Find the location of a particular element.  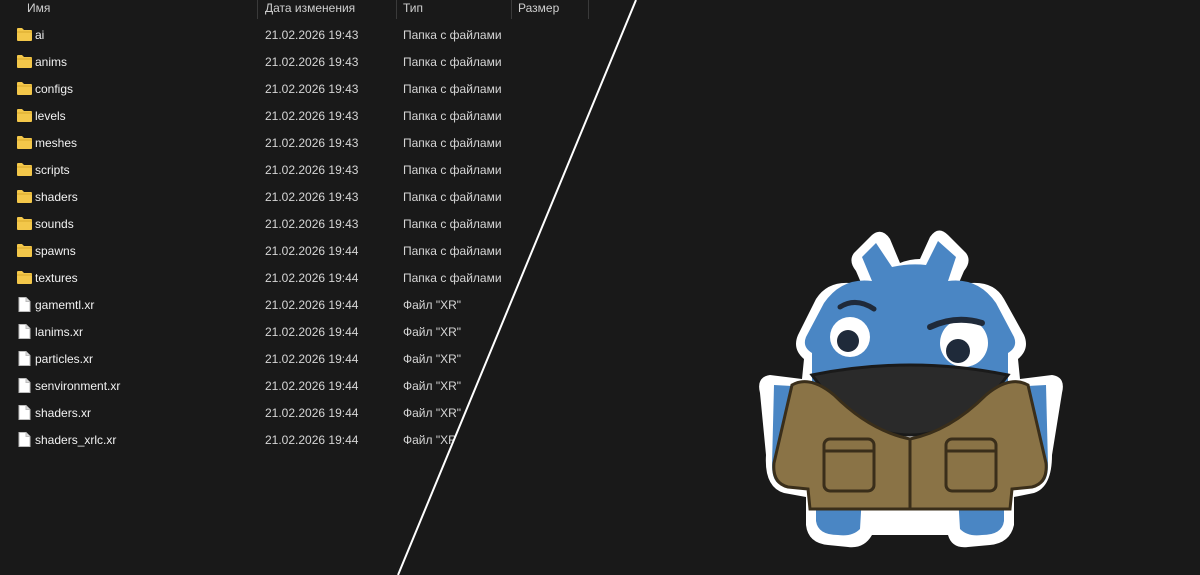

texture-file-row: sky_cube#small.dds is located at coordinates (784, 44).